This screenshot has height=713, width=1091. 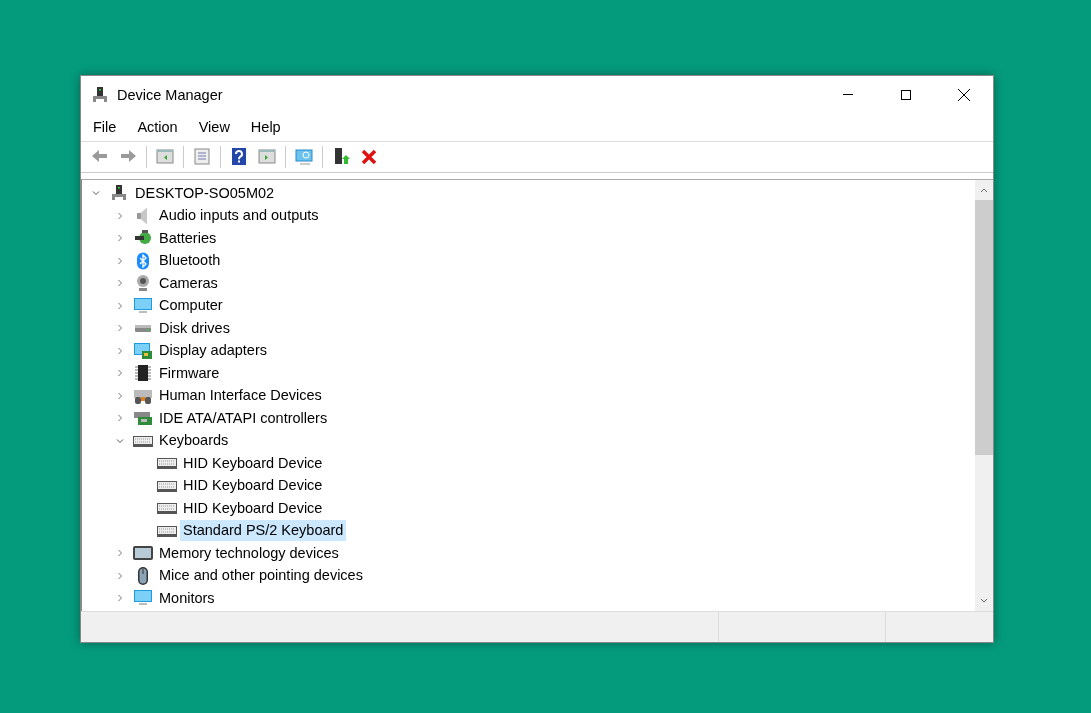 What do you see at coordinates (194, 328) in the screenshot?
I see `tree-item: Disk drives` at bounding box center [194, 328].